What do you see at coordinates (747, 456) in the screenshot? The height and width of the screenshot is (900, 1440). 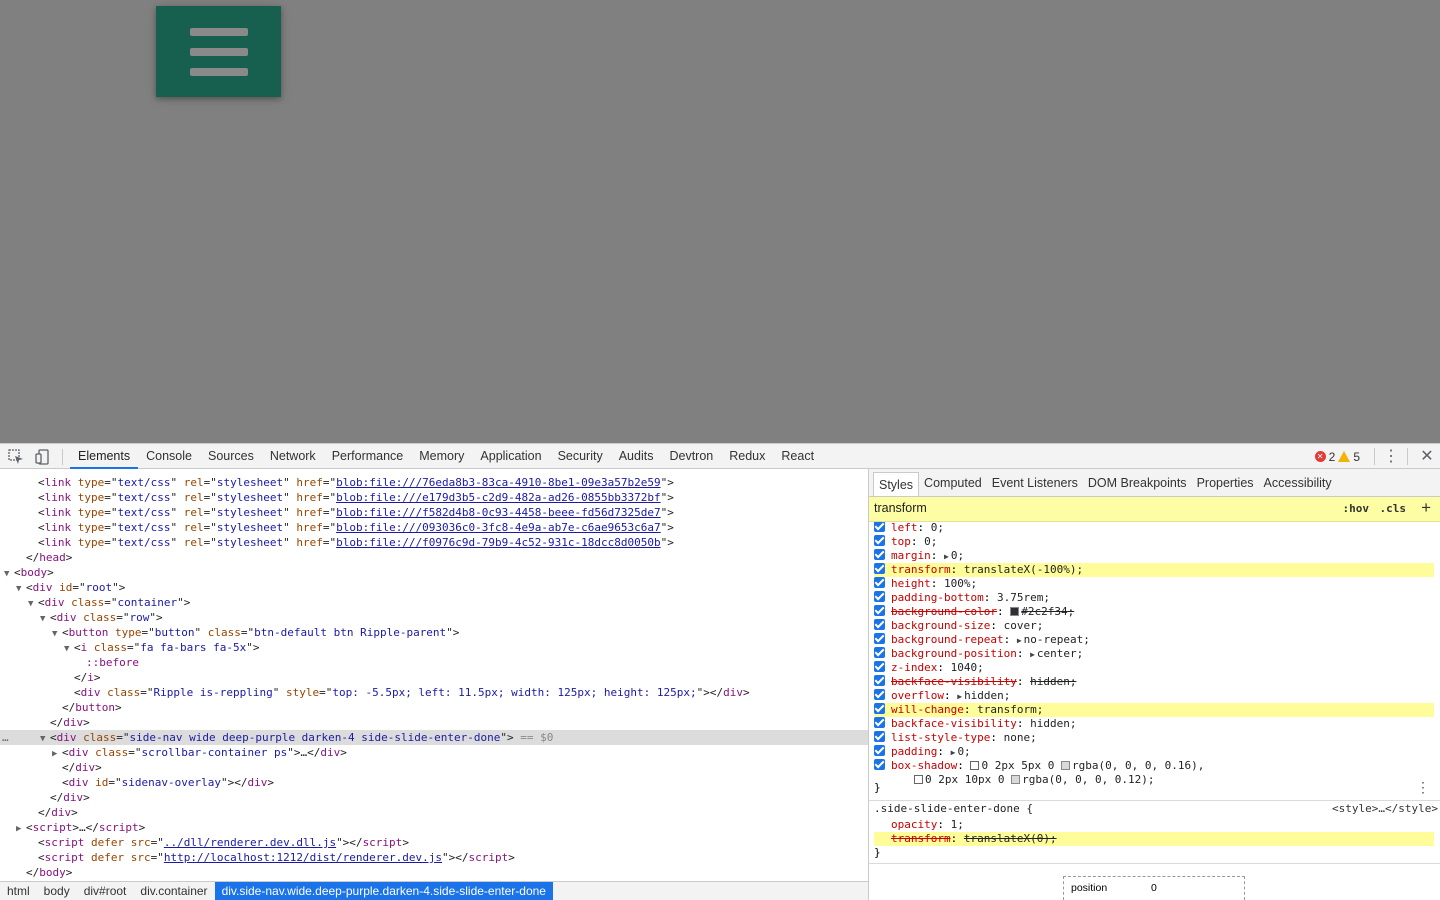 I see `tab-redux: Redux` at bounding box center [747, 456].